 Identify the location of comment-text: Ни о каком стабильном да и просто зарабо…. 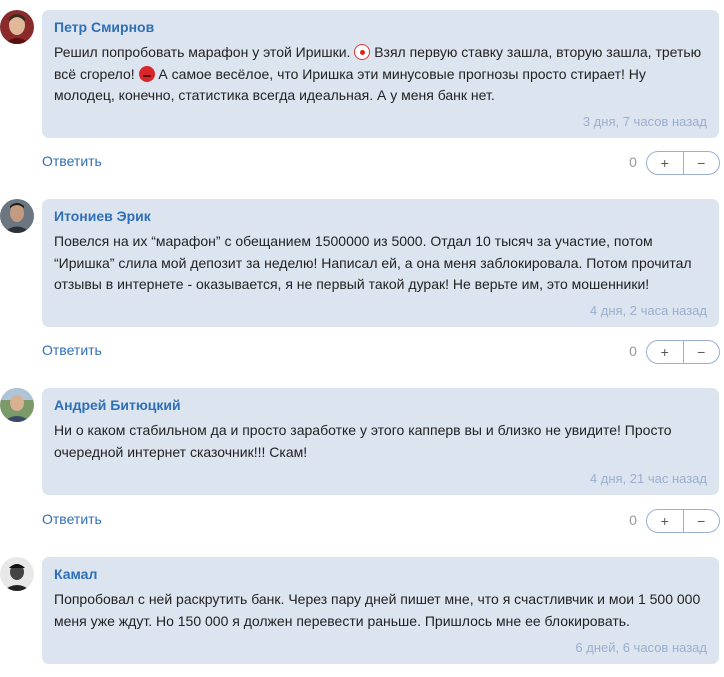
(363, 441).